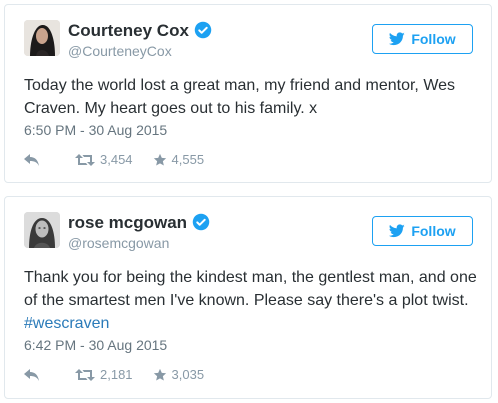 This screenshot has height=403, width=498. Describe the element at coordinates (128, 30) in the screenshot. I see `display-name-text: Courteney Cox` at that location.